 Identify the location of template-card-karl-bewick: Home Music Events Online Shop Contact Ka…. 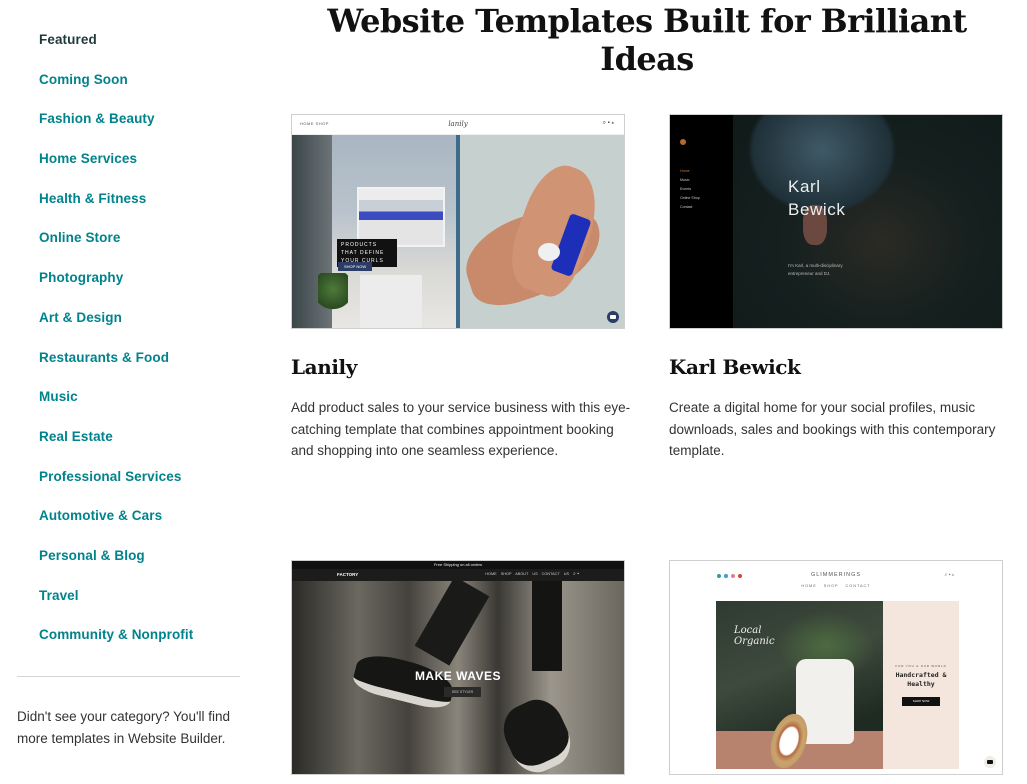
(836, 288).